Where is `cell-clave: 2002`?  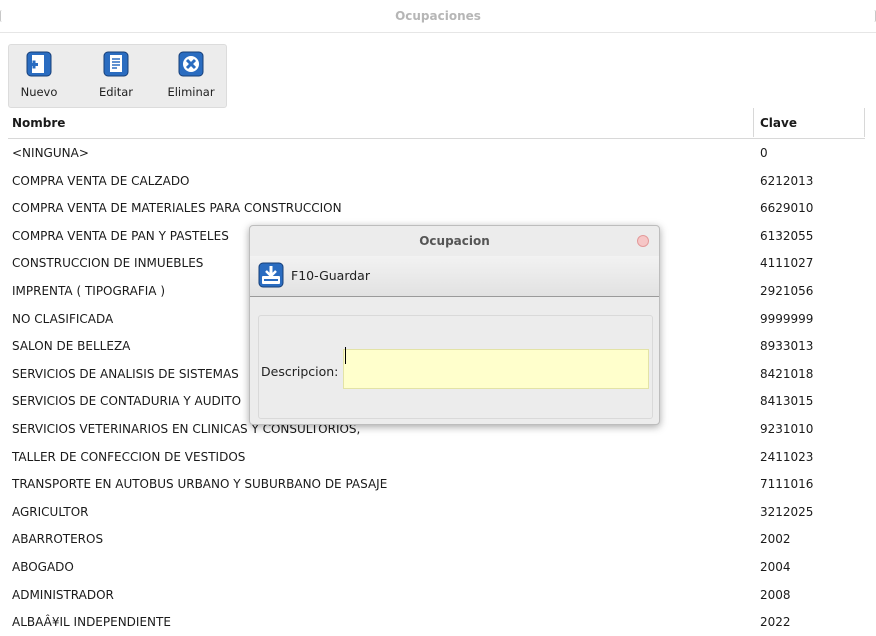
cell-clave: 2002 is located at coordinates (775, 539).